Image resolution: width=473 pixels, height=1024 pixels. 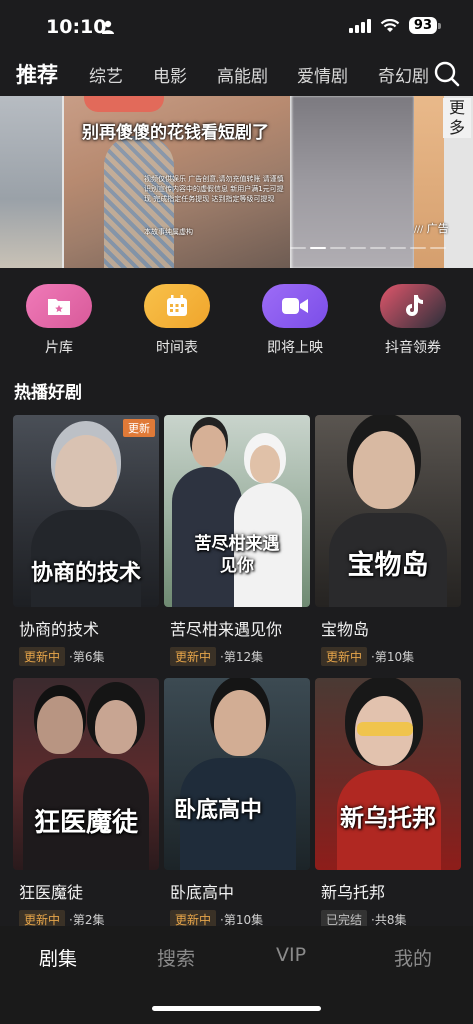 I want to click on tiktok-icon, so click(x=413, y=306).